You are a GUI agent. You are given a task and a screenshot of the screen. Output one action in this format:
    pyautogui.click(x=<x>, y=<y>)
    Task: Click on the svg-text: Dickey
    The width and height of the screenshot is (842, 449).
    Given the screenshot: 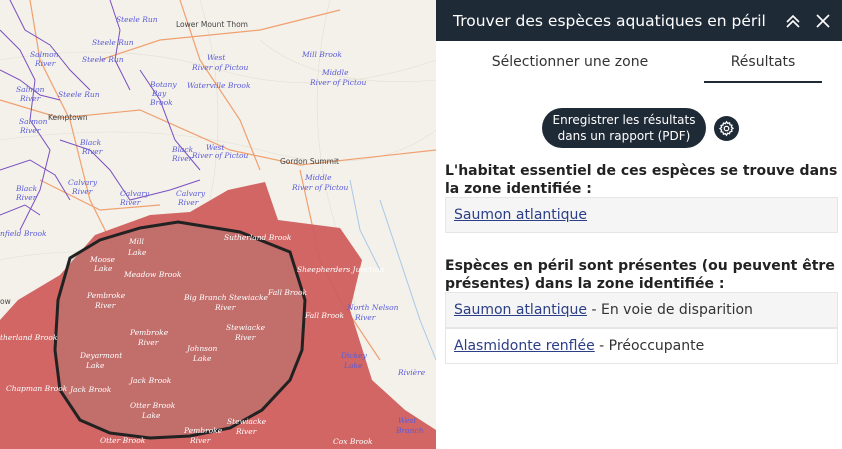 What is the action you would take?
    pyautogui.click(x=354, y=355)
    